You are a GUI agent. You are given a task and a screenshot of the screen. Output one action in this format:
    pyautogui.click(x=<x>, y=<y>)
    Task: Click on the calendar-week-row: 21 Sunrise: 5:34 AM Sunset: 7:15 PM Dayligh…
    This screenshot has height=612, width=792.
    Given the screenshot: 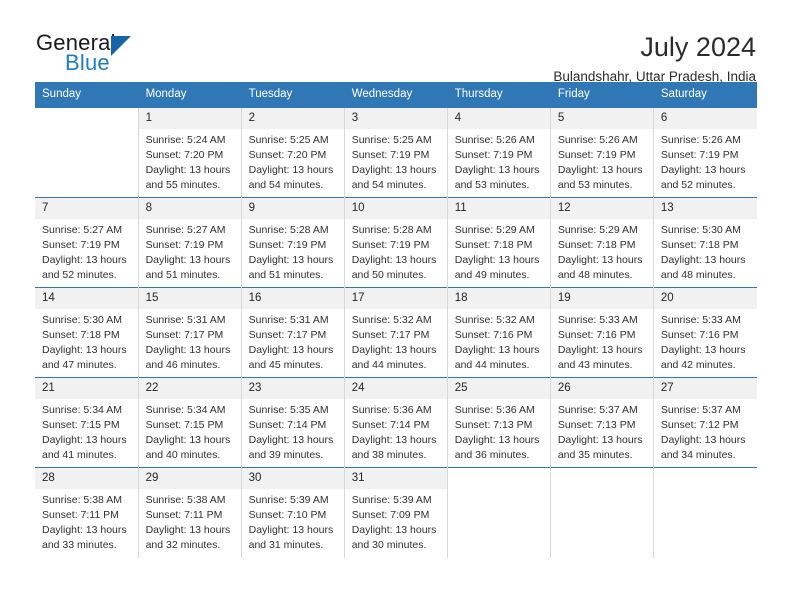 What is the action you would take?
    pyautogui.click(x=396, y=422)
    